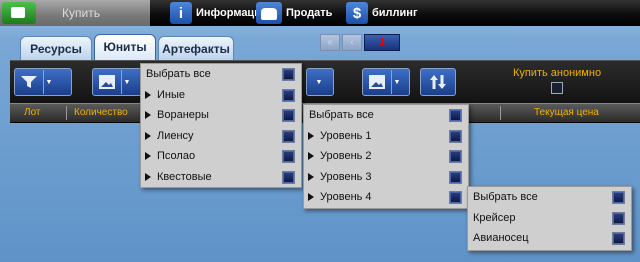  What do you see at coordinates (309, 13) in the screenshot?
I see `sell-label: Продать` at bounding box center [309, 13].